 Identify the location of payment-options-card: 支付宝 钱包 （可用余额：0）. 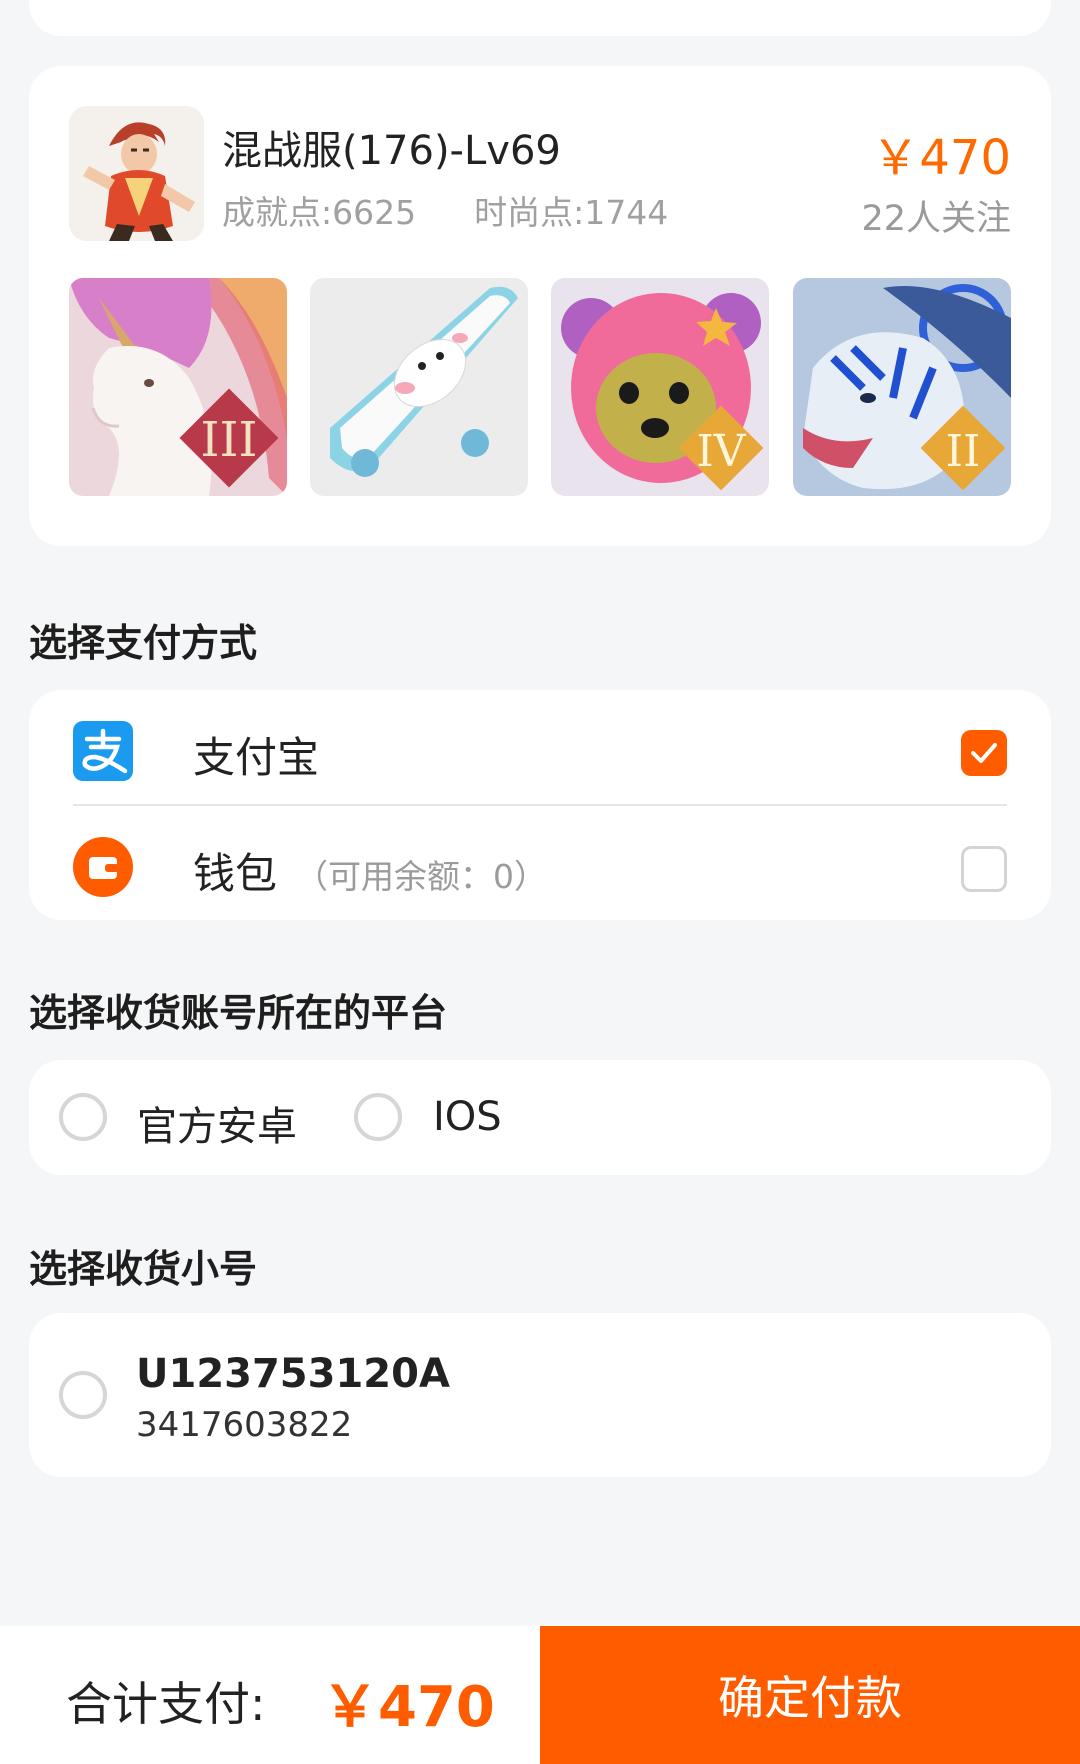
(540, 805).